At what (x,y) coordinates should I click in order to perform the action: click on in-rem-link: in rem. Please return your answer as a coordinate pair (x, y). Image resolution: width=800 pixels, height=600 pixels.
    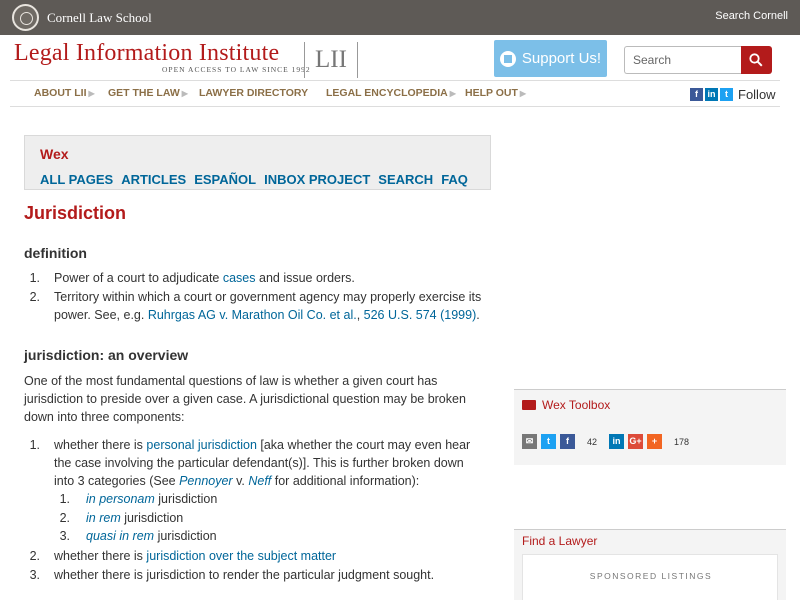
    Looking at the image, I should click on (103, 518).